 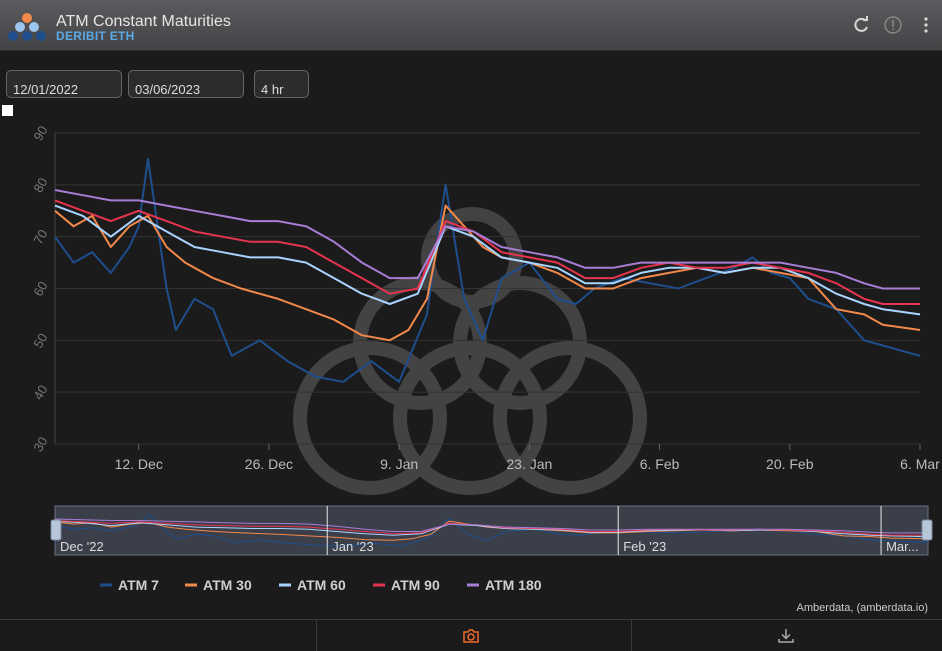 I want to click on navigator-label: Feb '23, so click(x=644, y=546).